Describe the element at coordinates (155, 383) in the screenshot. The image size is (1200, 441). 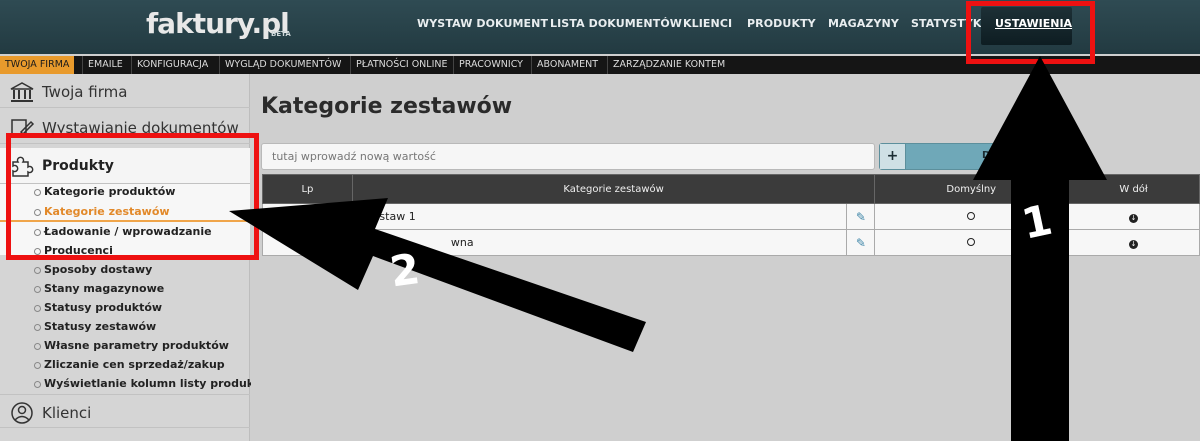
I see `sidebar-item-wyswietlanie-kolumn: Wyświetlanie kolumn listy produktów` at that location.